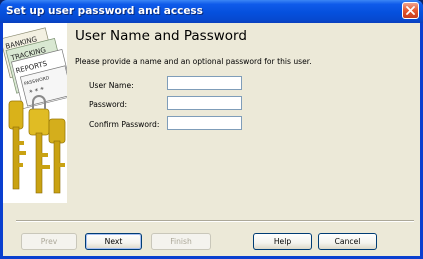 This screenshot has height=259, width=423. Describe the element at coordinates (104, 11) in the screenshot. I see `window-title: Set up user password and access` at that location.